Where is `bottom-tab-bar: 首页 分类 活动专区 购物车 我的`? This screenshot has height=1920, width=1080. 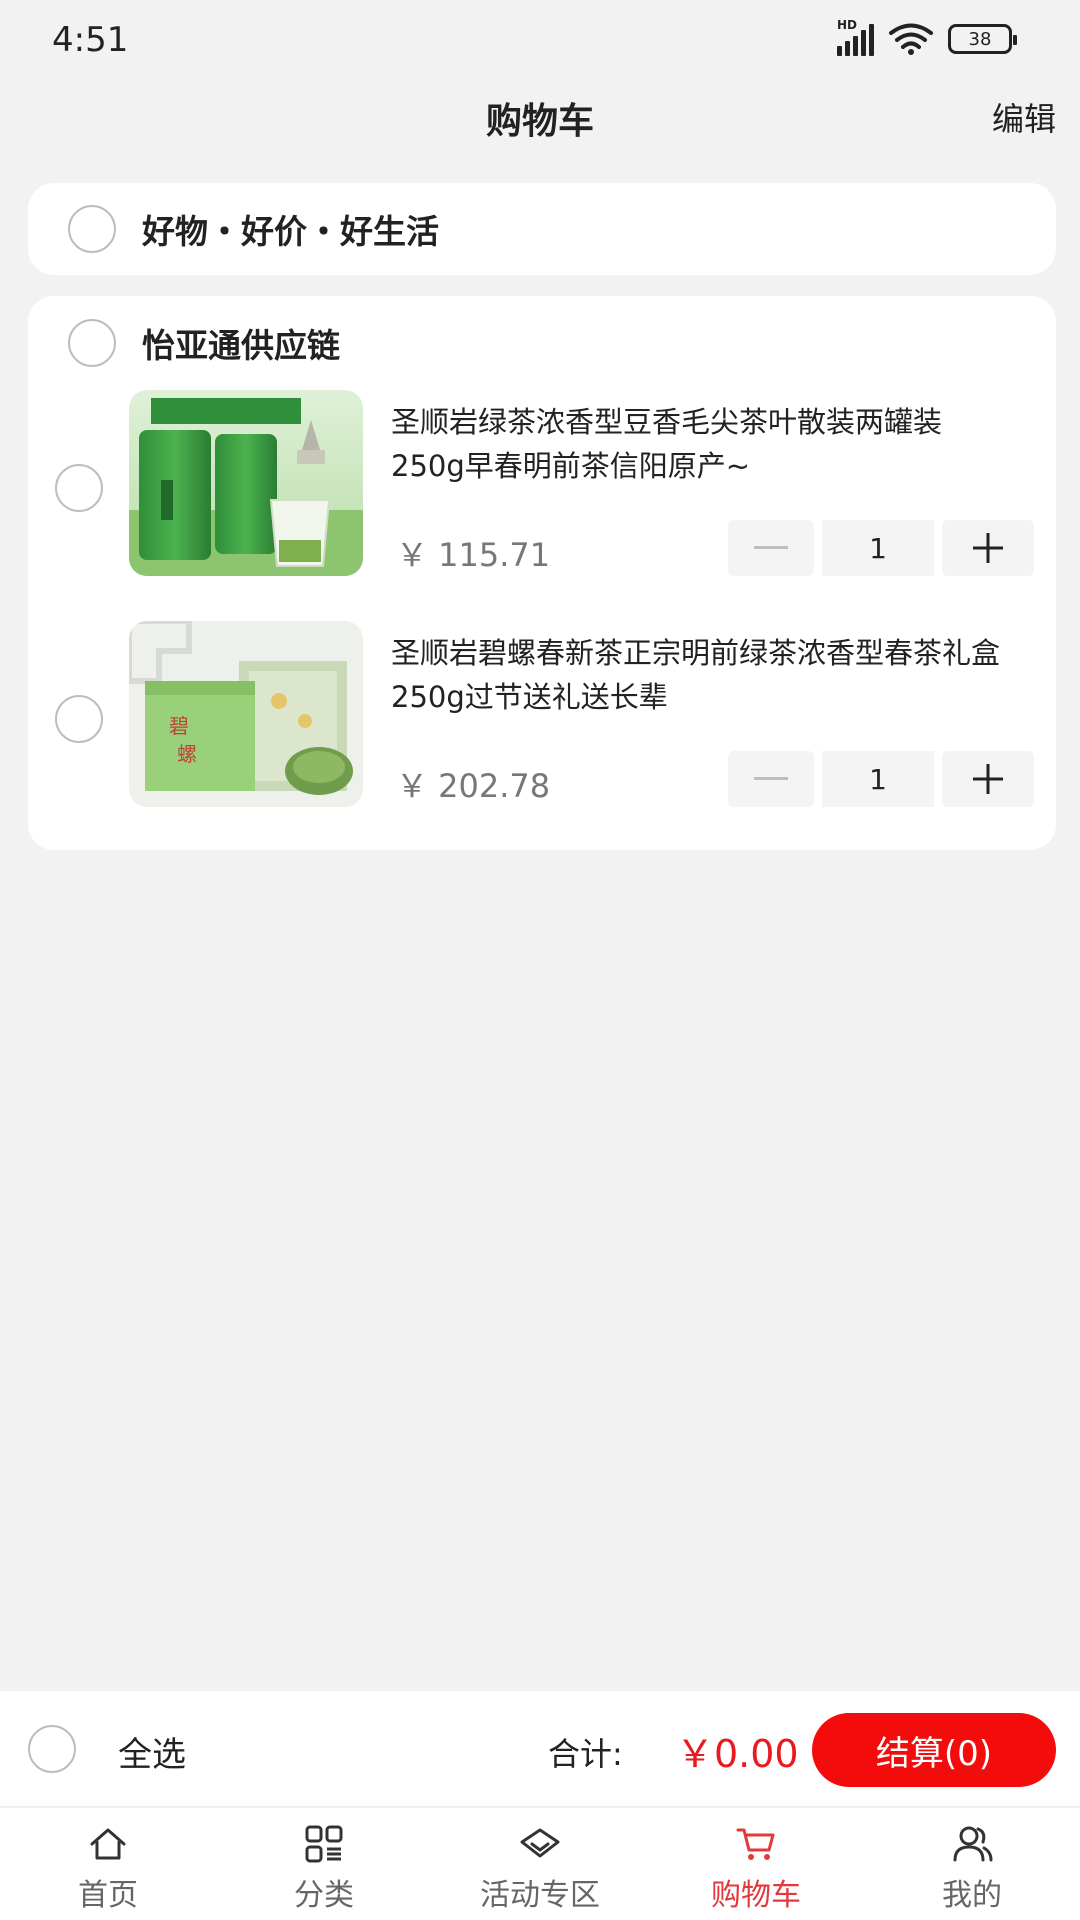
bottom-tab-bar: 首页 分类 活动专区 购物车 我的 is located at coordinates (540, 1864).